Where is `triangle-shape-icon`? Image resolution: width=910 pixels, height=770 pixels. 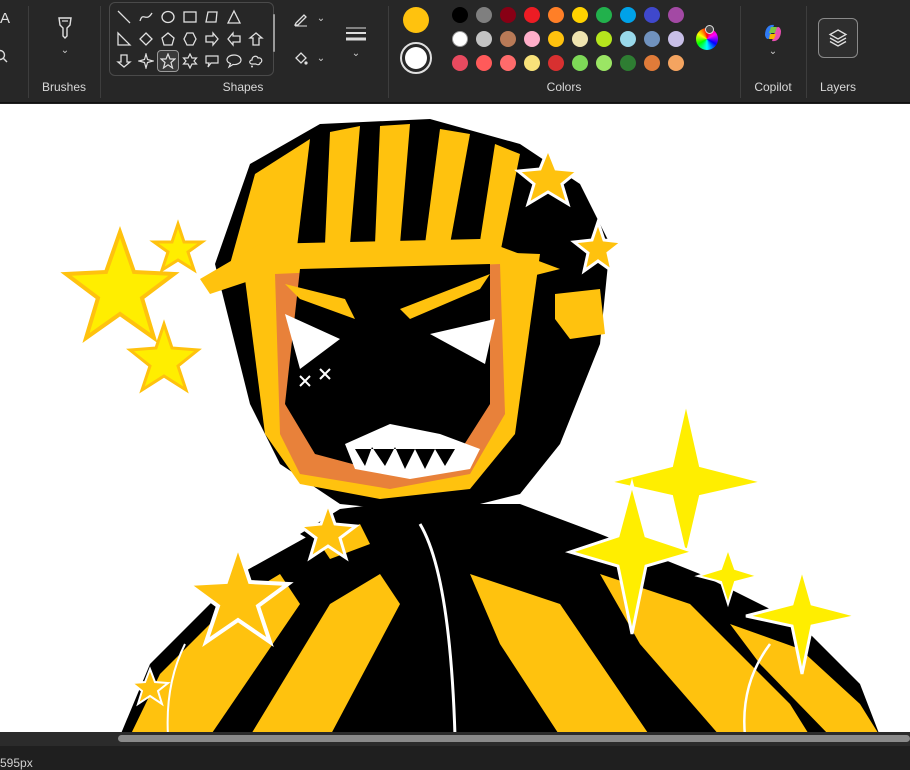
triangle-shape-icon is located at coordinates (234, 17).